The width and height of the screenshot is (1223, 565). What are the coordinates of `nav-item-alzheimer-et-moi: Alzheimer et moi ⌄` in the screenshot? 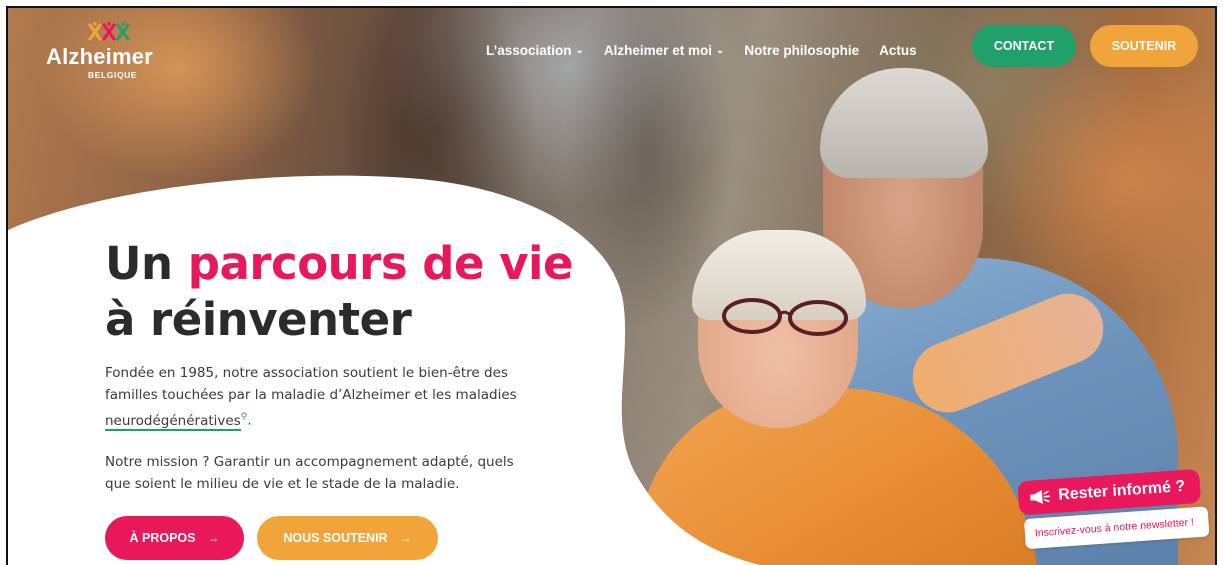 It's located at (664, 50).